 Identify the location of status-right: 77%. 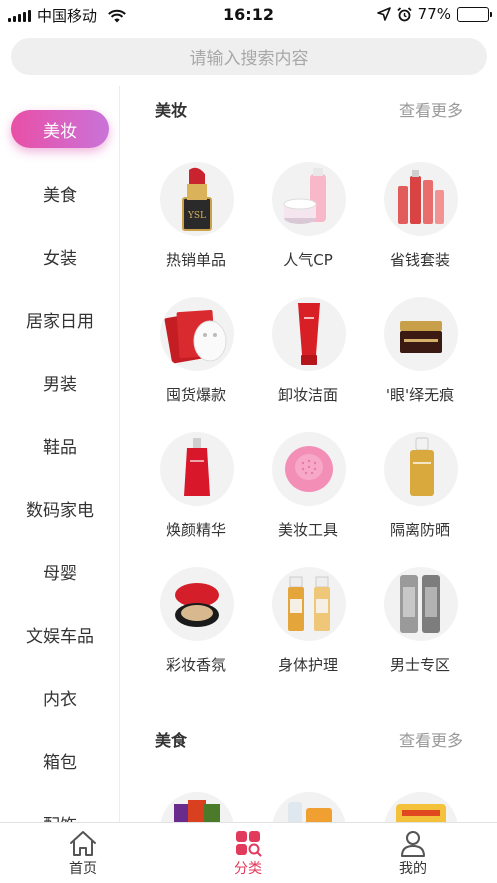
(434, 14).